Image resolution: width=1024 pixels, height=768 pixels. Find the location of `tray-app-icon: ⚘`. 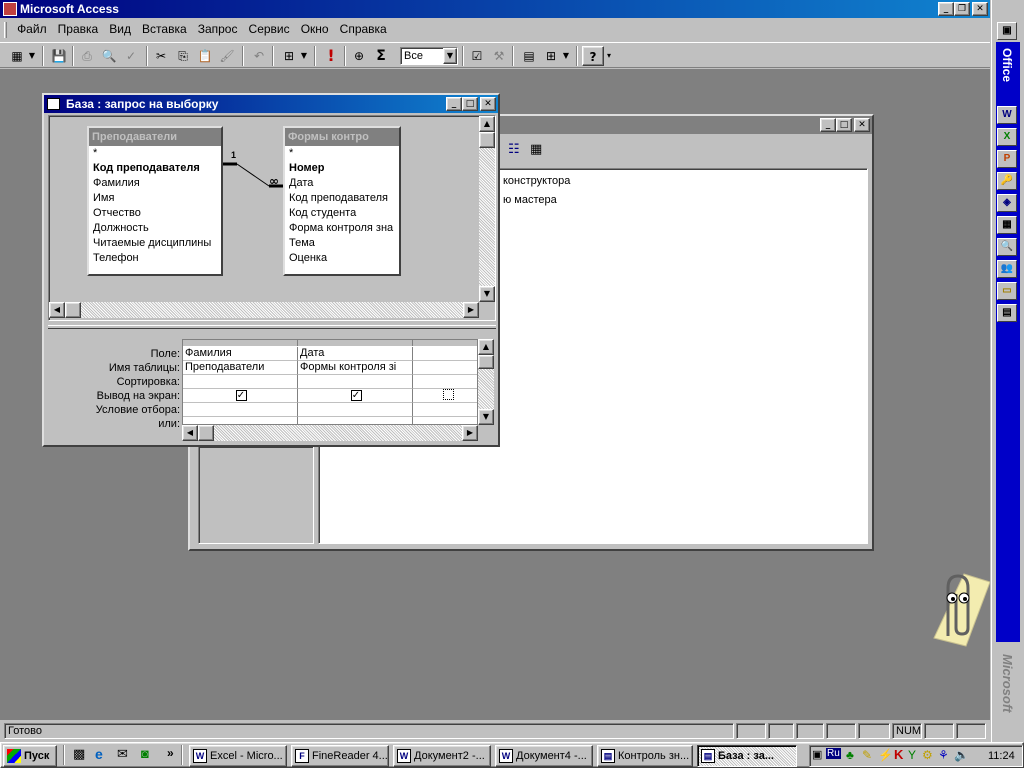

tray-app-icon: ⚘ is located at coordinates (943, 755).